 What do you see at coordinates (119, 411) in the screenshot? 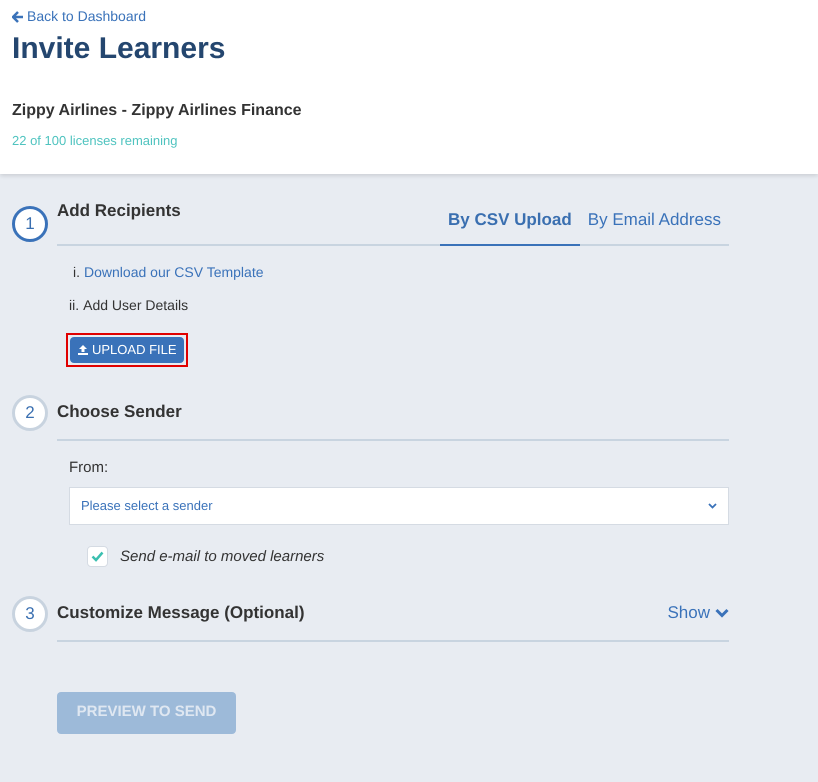
I see `step-title: Choose Sender` at bounding box center [119, 411].